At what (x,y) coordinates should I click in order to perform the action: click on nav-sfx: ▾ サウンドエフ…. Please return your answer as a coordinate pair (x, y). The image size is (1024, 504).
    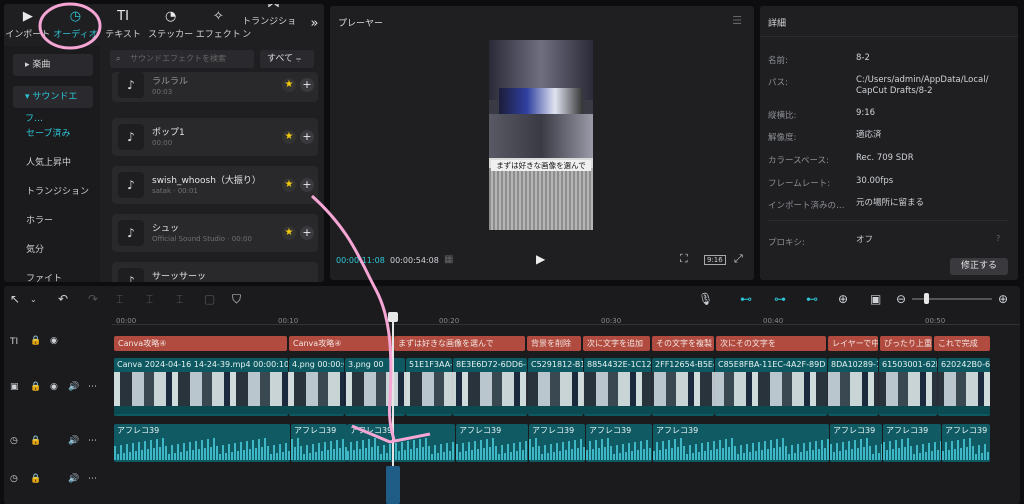
    Looking at the image, I should click on (53, 105).